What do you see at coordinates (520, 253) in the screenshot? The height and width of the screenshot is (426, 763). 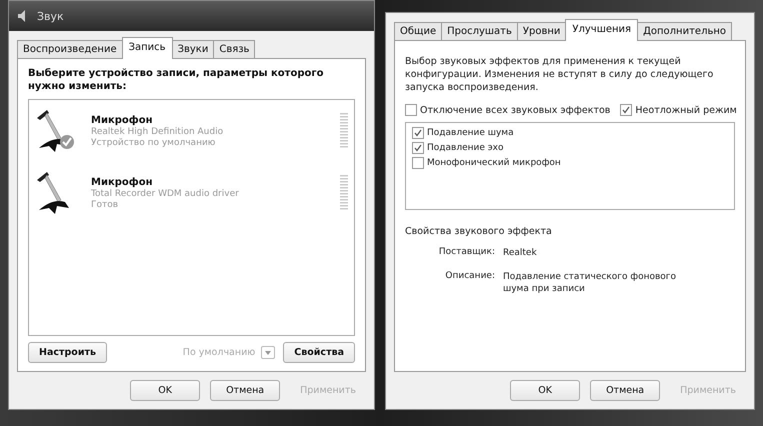 I see `property-value: Realtek` at bounding box center [520, 253].